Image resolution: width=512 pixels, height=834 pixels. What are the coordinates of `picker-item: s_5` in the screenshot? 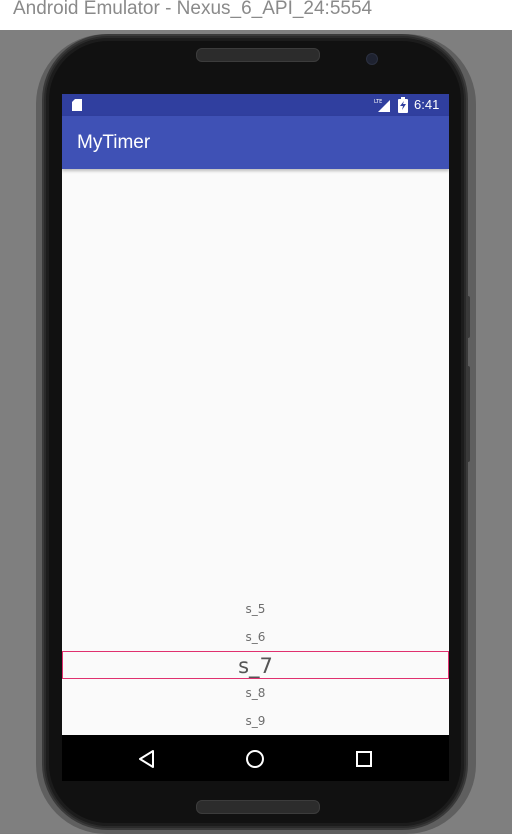 It's located at (255, 609).